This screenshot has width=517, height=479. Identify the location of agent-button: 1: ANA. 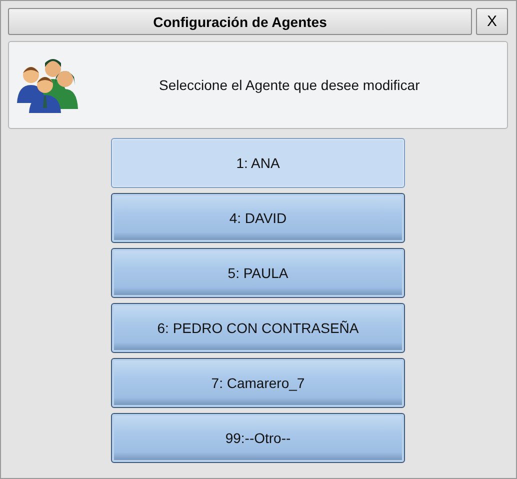
(258, 163).